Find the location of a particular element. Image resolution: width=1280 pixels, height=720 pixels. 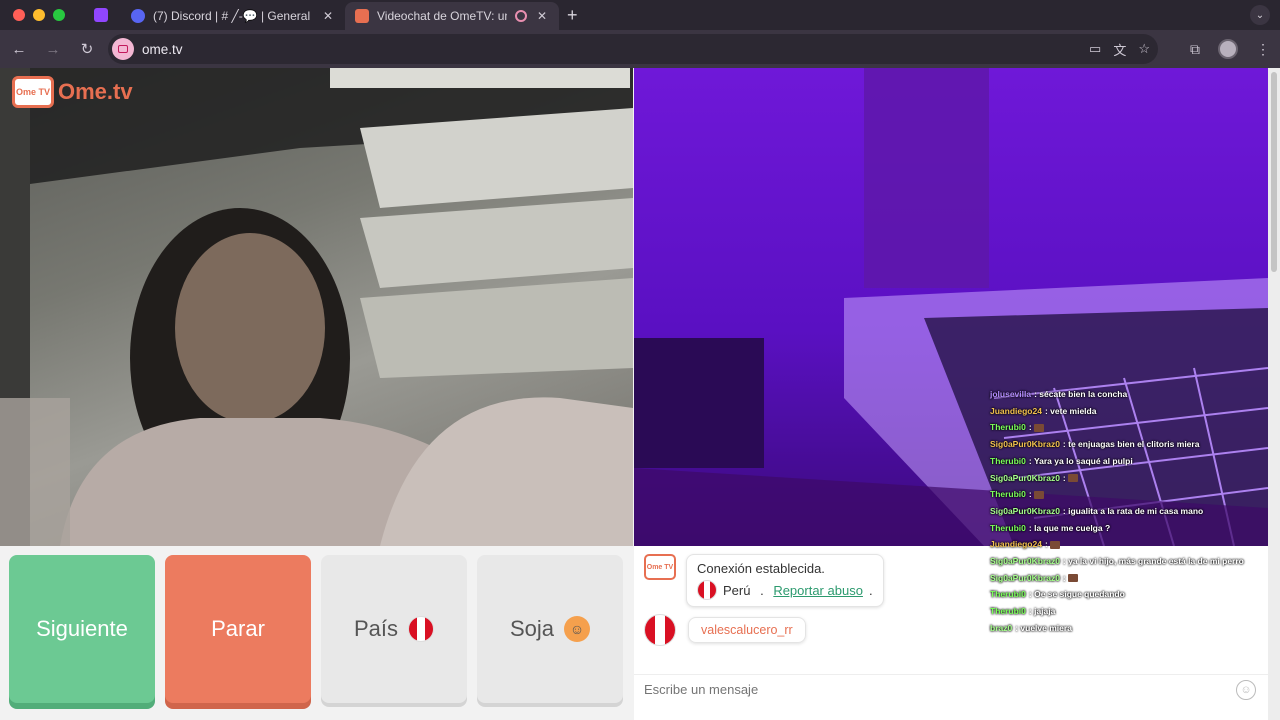

close-window-button is located at coordinates (19, 15).